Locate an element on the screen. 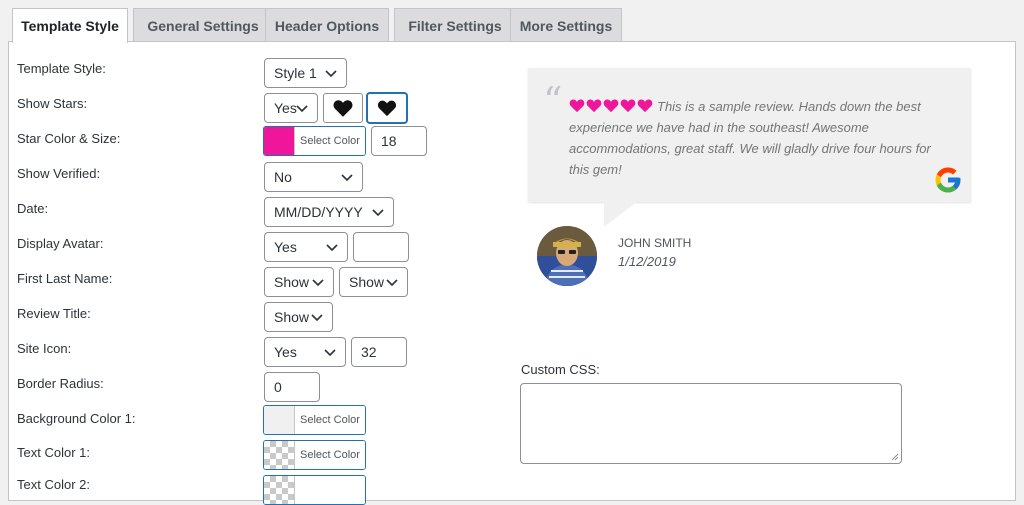 This screenshot has width=1024, height=505. tab-label: General Settings is located at coordinates (203, 25).